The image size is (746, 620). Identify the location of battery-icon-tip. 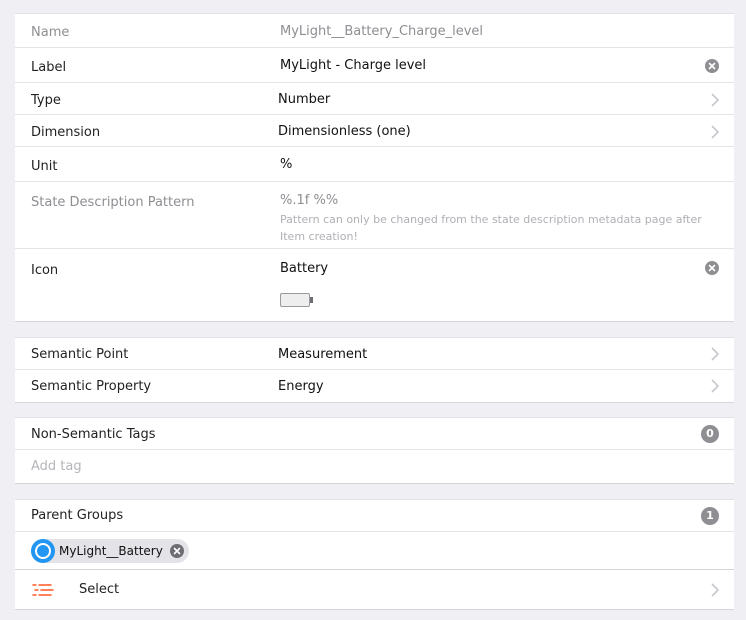
(311, 300).